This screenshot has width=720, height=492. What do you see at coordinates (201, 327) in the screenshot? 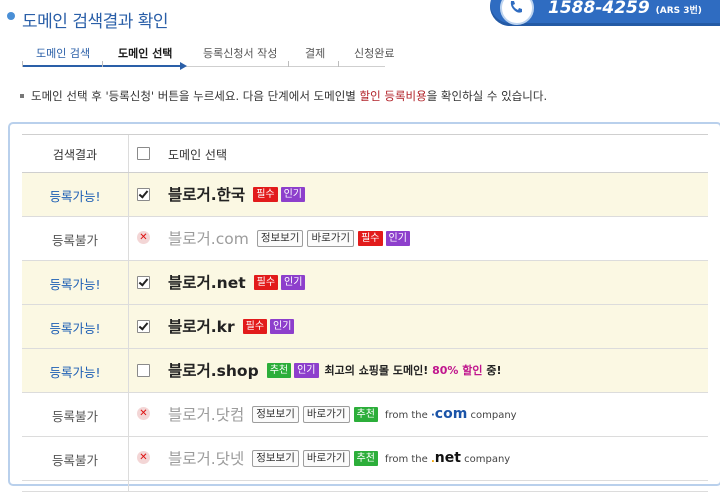
I see `domain-name: 블로거.kr` at bounding box center [201, 327].